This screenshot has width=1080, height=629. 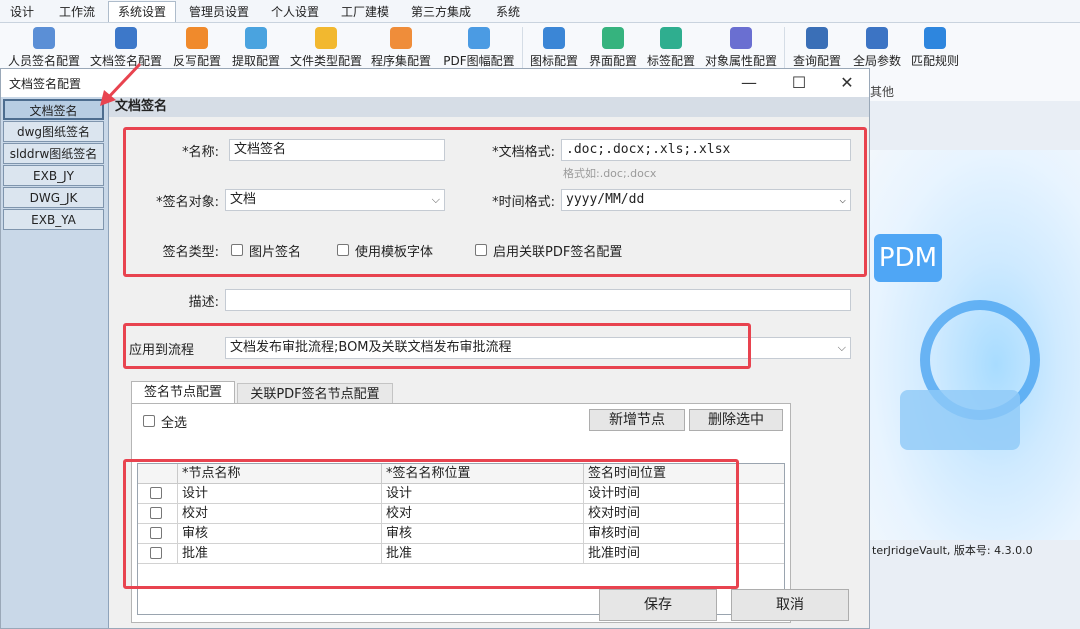 I want to click on user-icon, so click(x=44, y=38).